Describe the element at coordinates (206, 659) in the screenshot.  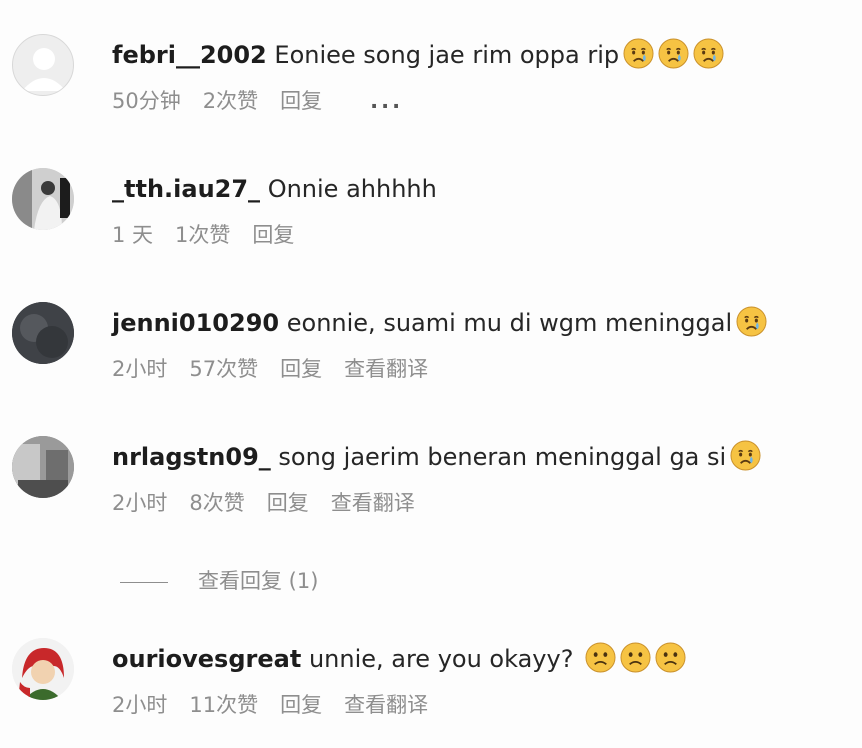
I see `comment-username: ouriovesgreat` at that location.